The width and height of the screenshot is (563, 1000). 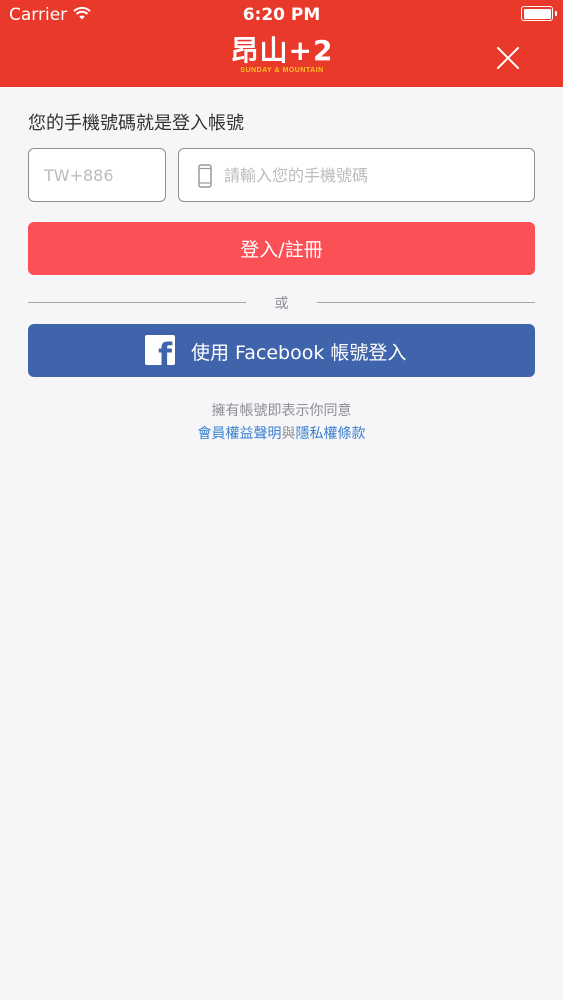 I want to click on facebook-icon: f, so click(x=160, y=350).